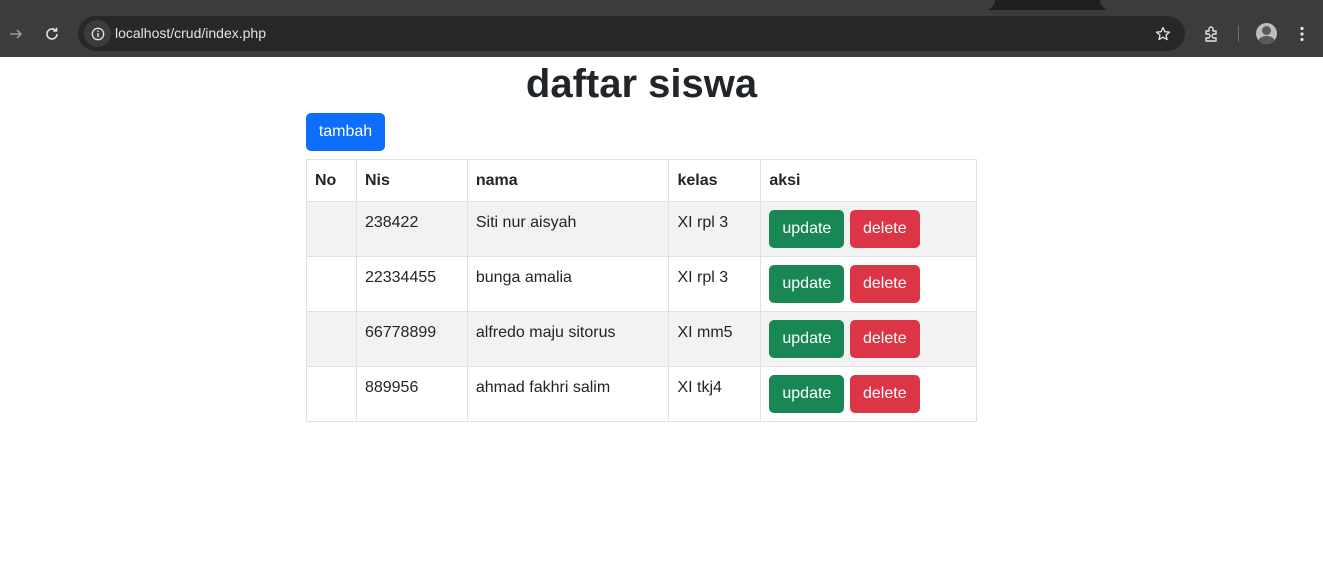 The height and width of the screenshot is (576, 1323). What do you see at coordinates (497, 5) in the screenshot?
I see `tab-strip-left` at bounding box center [497, 5].